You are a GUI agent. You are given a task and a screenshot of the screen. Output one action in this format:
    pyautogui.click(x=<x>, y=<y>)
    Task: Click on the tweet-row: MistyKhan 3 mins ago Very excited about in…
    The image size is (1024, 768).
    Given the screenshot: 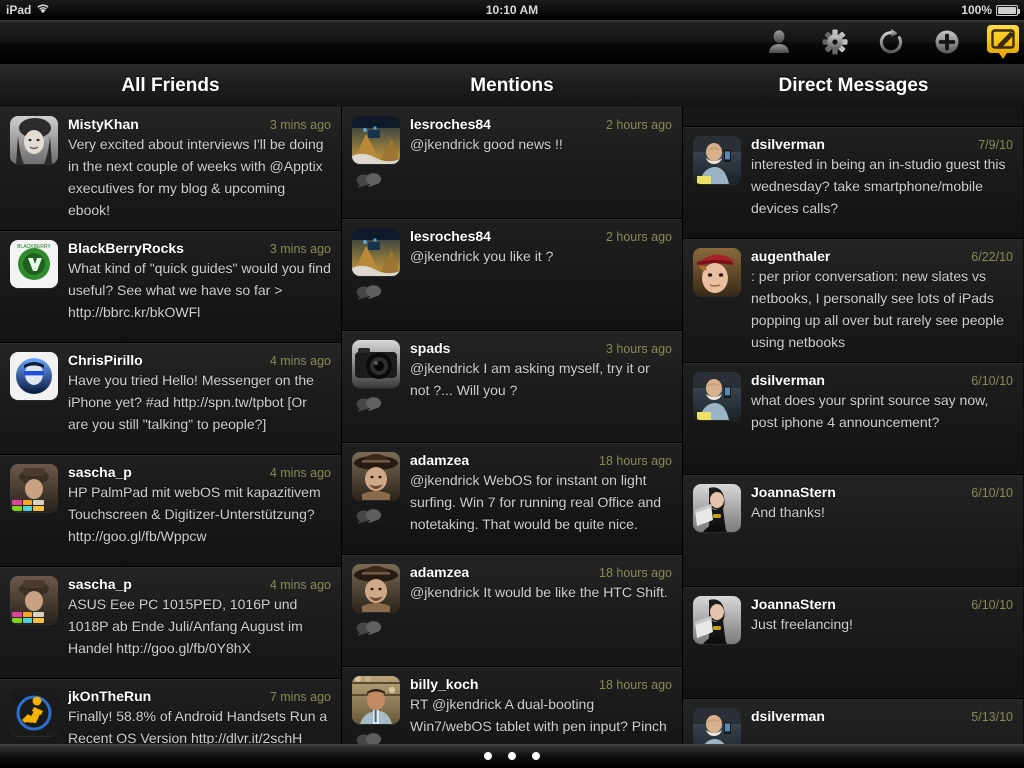 What is the action you would take?
    pyautogui.click(x=170, y=169)
    